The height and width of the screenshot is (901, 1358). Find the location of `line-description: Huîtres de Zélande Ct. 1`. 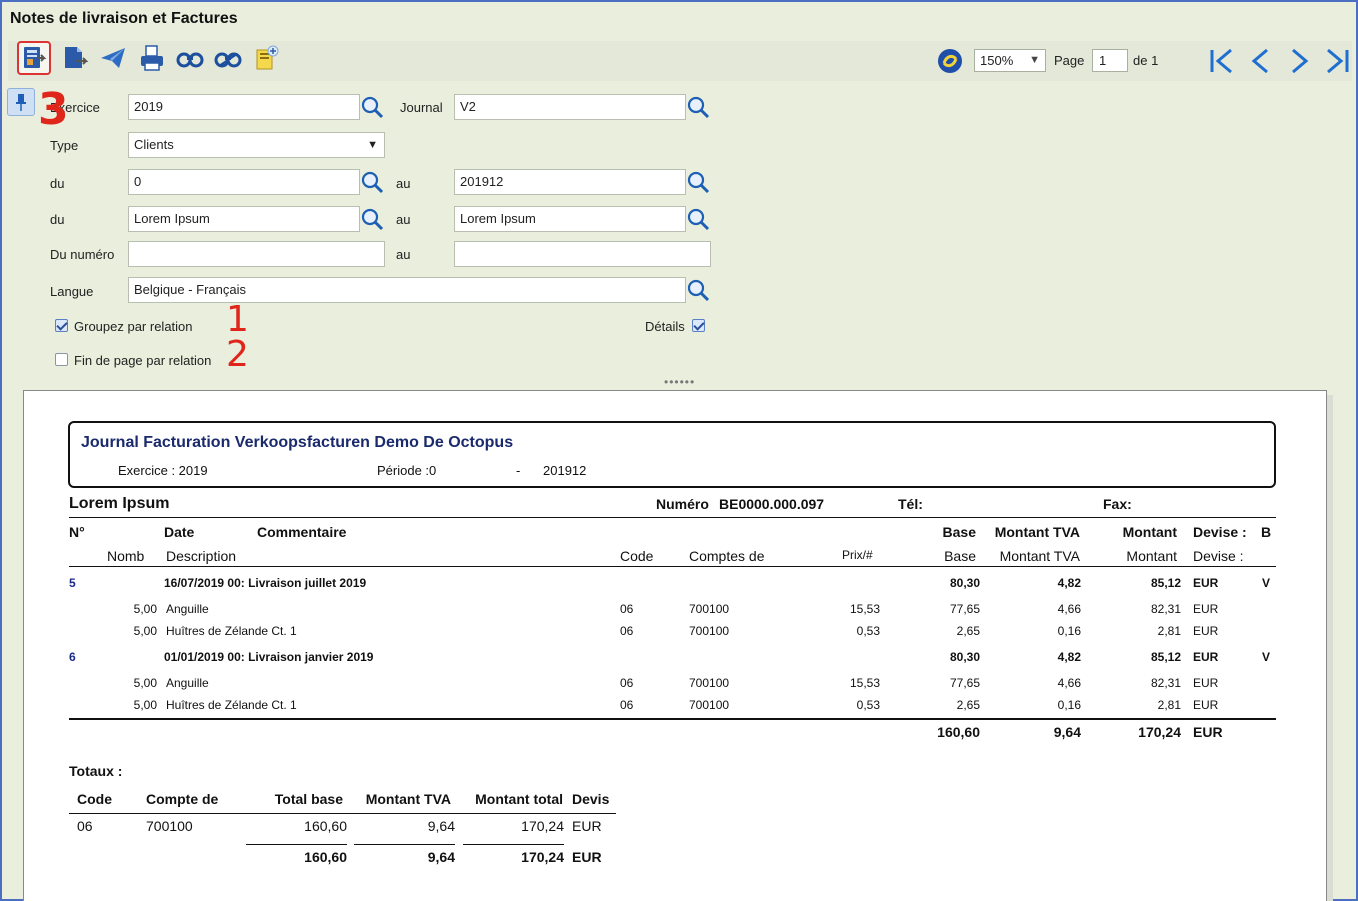

line-description: Huîtres de Zélande Ct. 1 is located at coordinates (231, 631).